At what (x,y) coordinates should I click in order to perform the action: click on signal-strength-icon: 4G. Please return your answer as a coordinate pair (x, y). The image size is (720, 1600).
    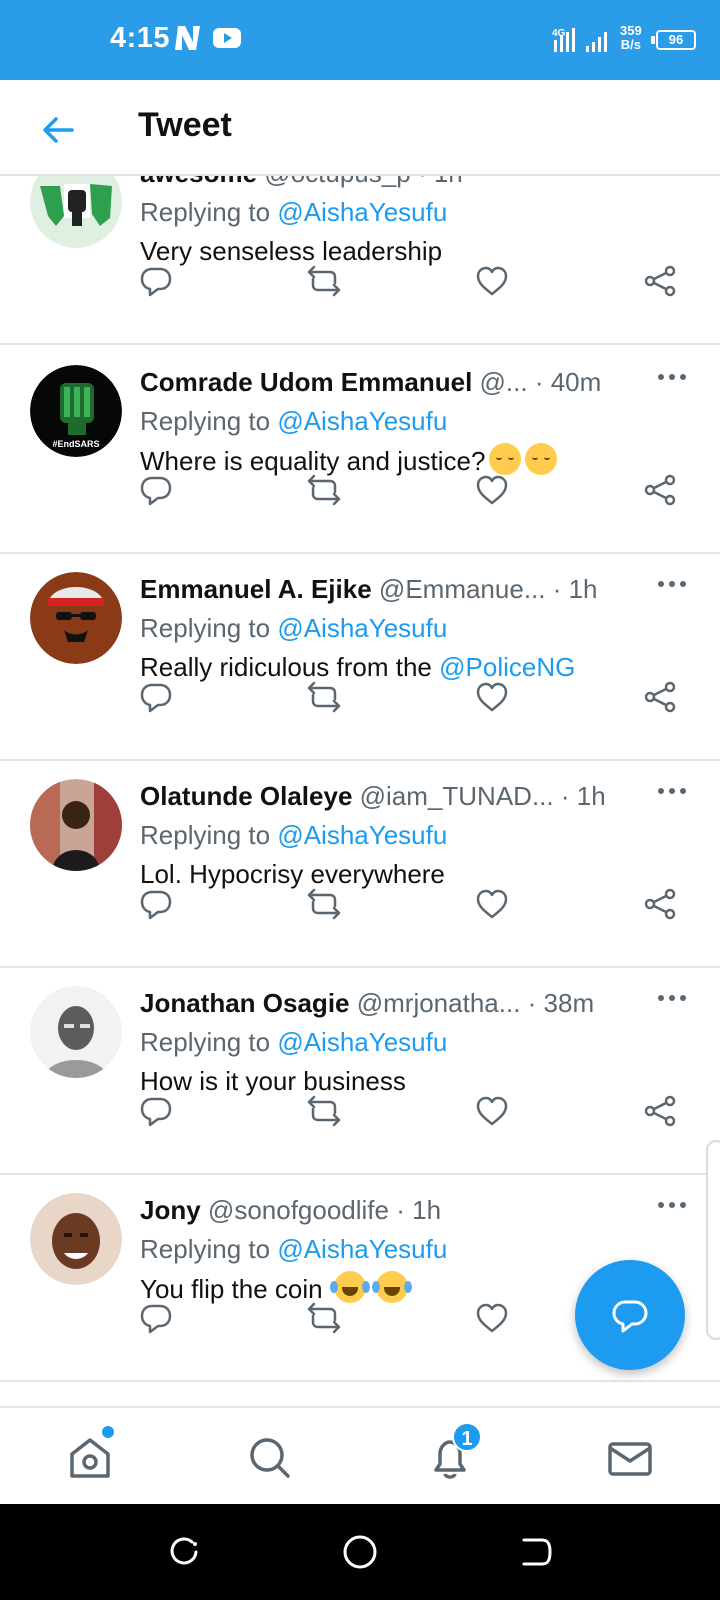
    Looking at the image, I should click on (579, 40).